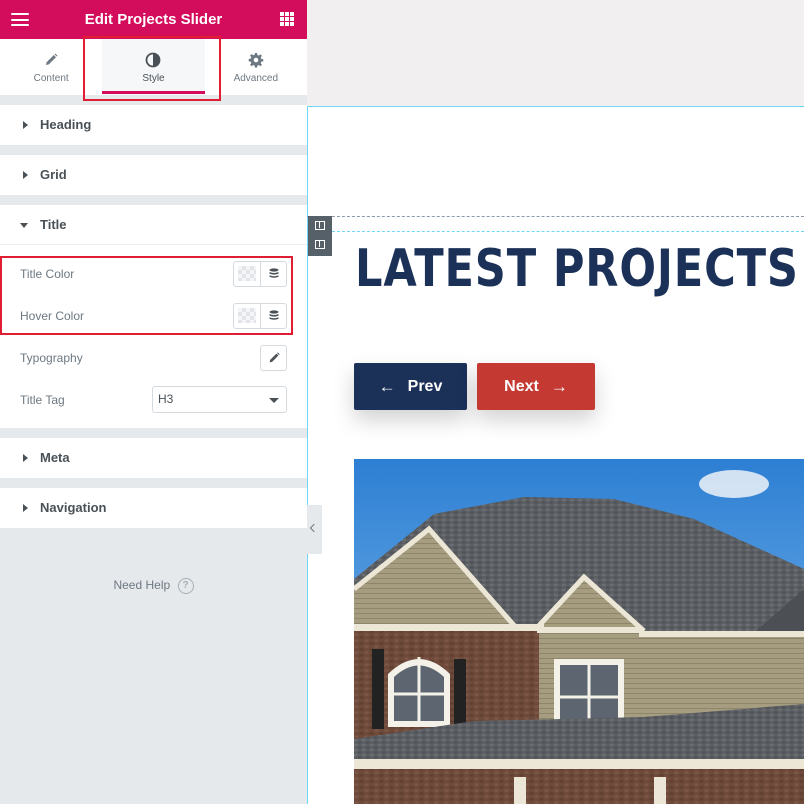 The image size is (804, 804). What do you see at coordinates (568, 231) in the screenshot?
I see `column-outline` at bounding box center [568, 231].